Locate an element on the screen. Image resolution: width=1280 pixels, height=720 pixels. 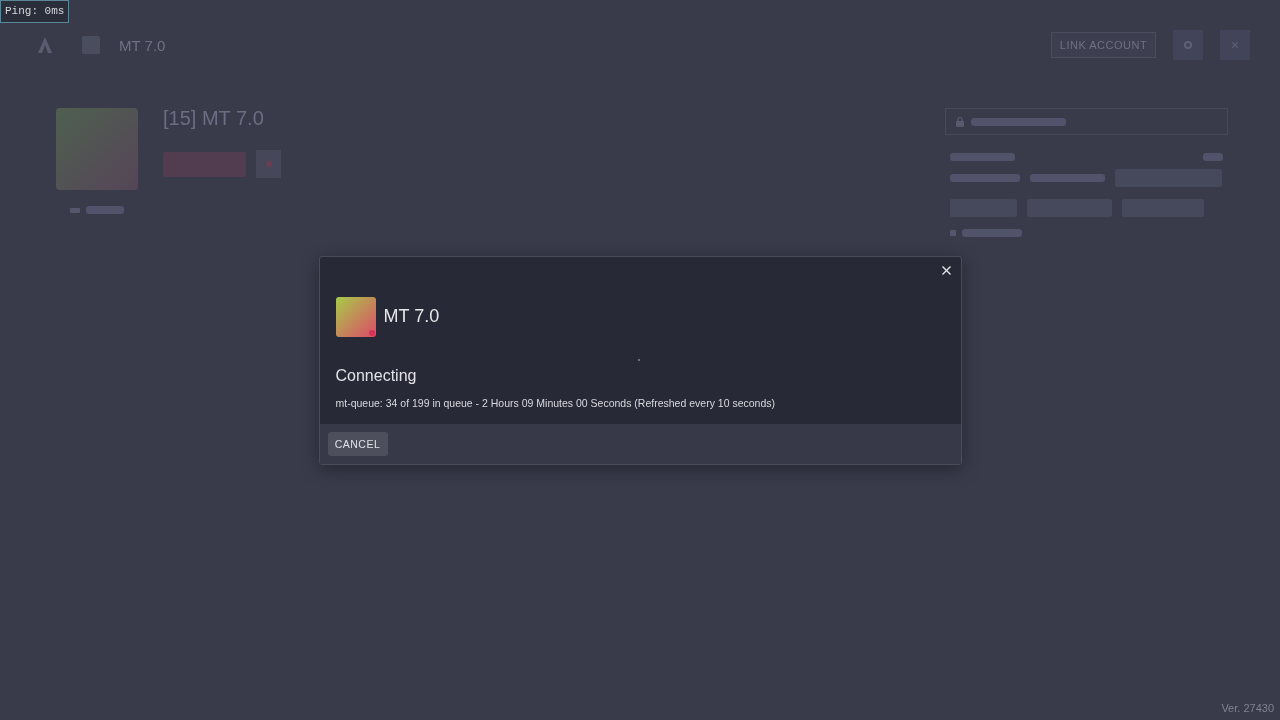
dot-icon is located at coordinates (268, 164).